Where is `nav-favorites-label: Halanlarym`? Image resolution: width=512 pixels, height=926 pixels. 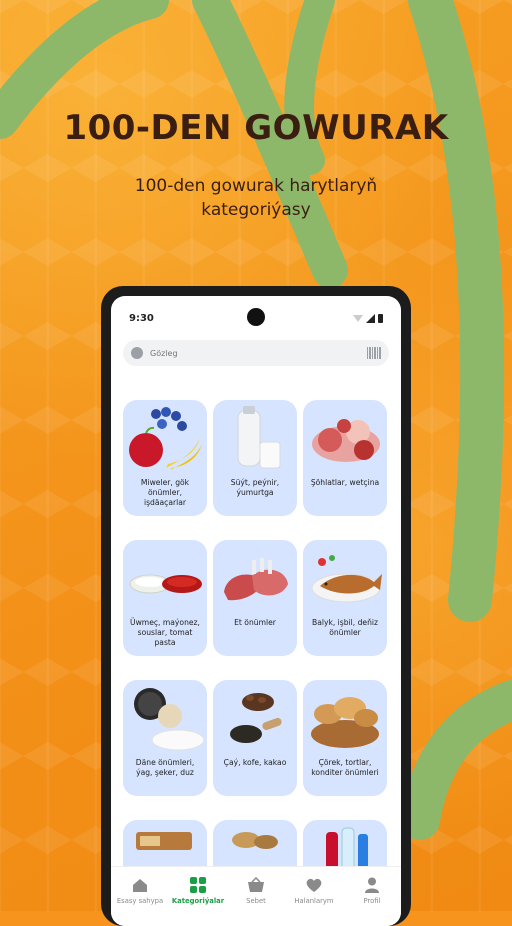
nav-favorites-label: Halanlarym is located at coordinates (314, 901).